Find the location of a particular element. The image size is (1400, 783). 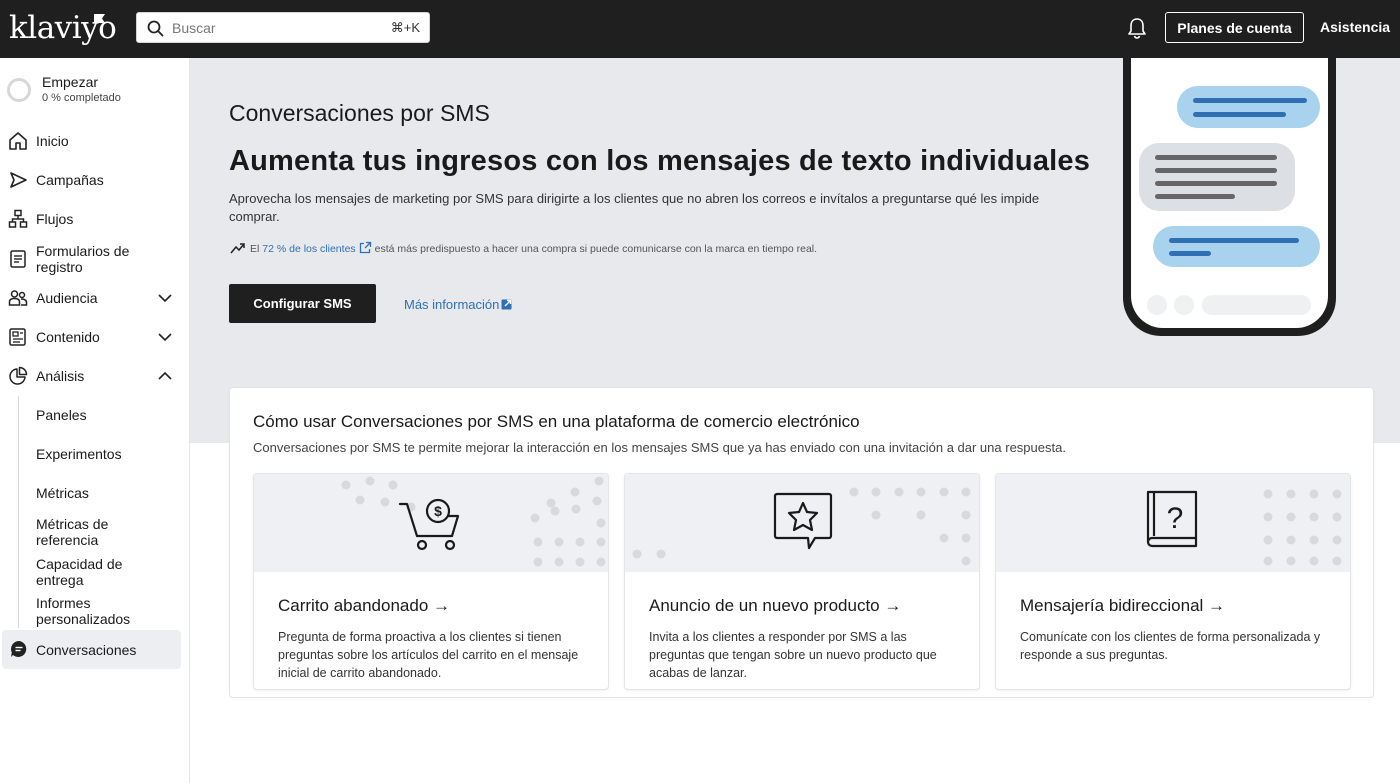

search-icon is located at coordinates (155, 28).